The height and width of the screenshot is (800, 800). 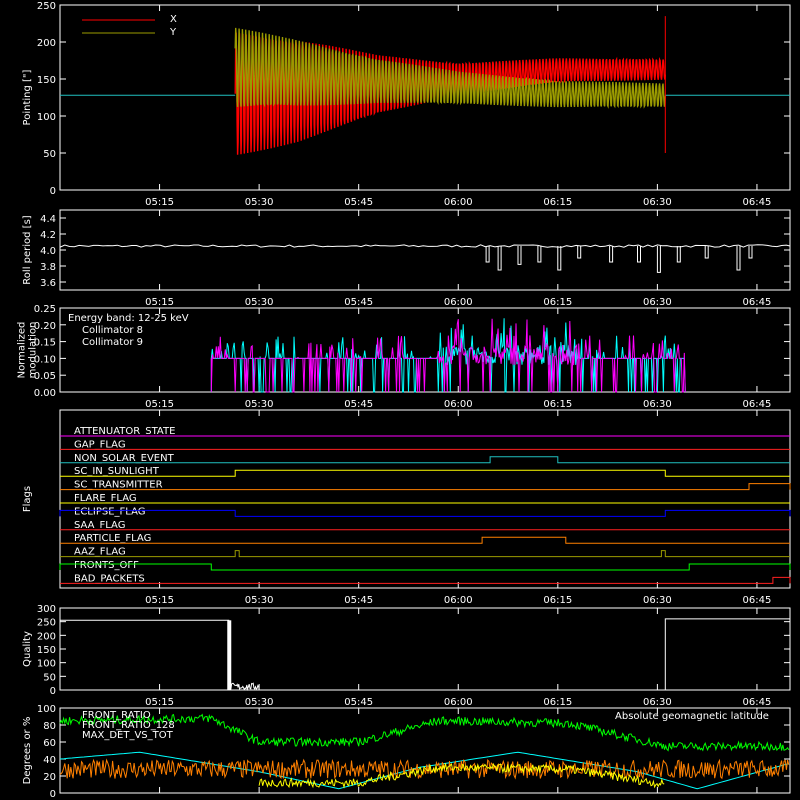 What do you see at coordinates (105, 498) in the screenshot?
I see `flag-label: FLARE_FLAG` at bounding box center [105, 498].